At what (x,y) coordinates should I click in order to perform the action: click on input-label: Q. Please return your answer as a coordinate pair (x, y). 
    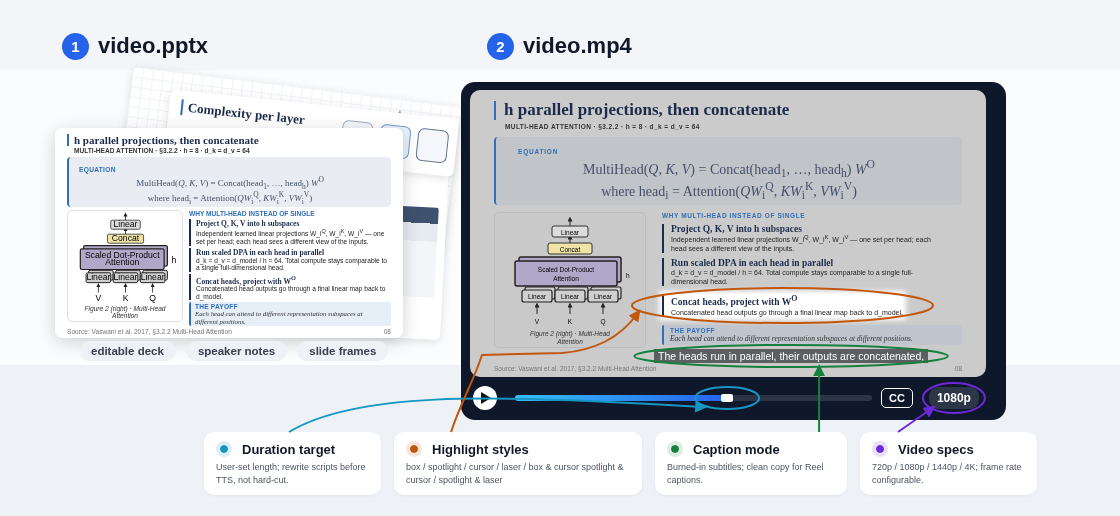
    Looking at the image, I should click on (152, 297).